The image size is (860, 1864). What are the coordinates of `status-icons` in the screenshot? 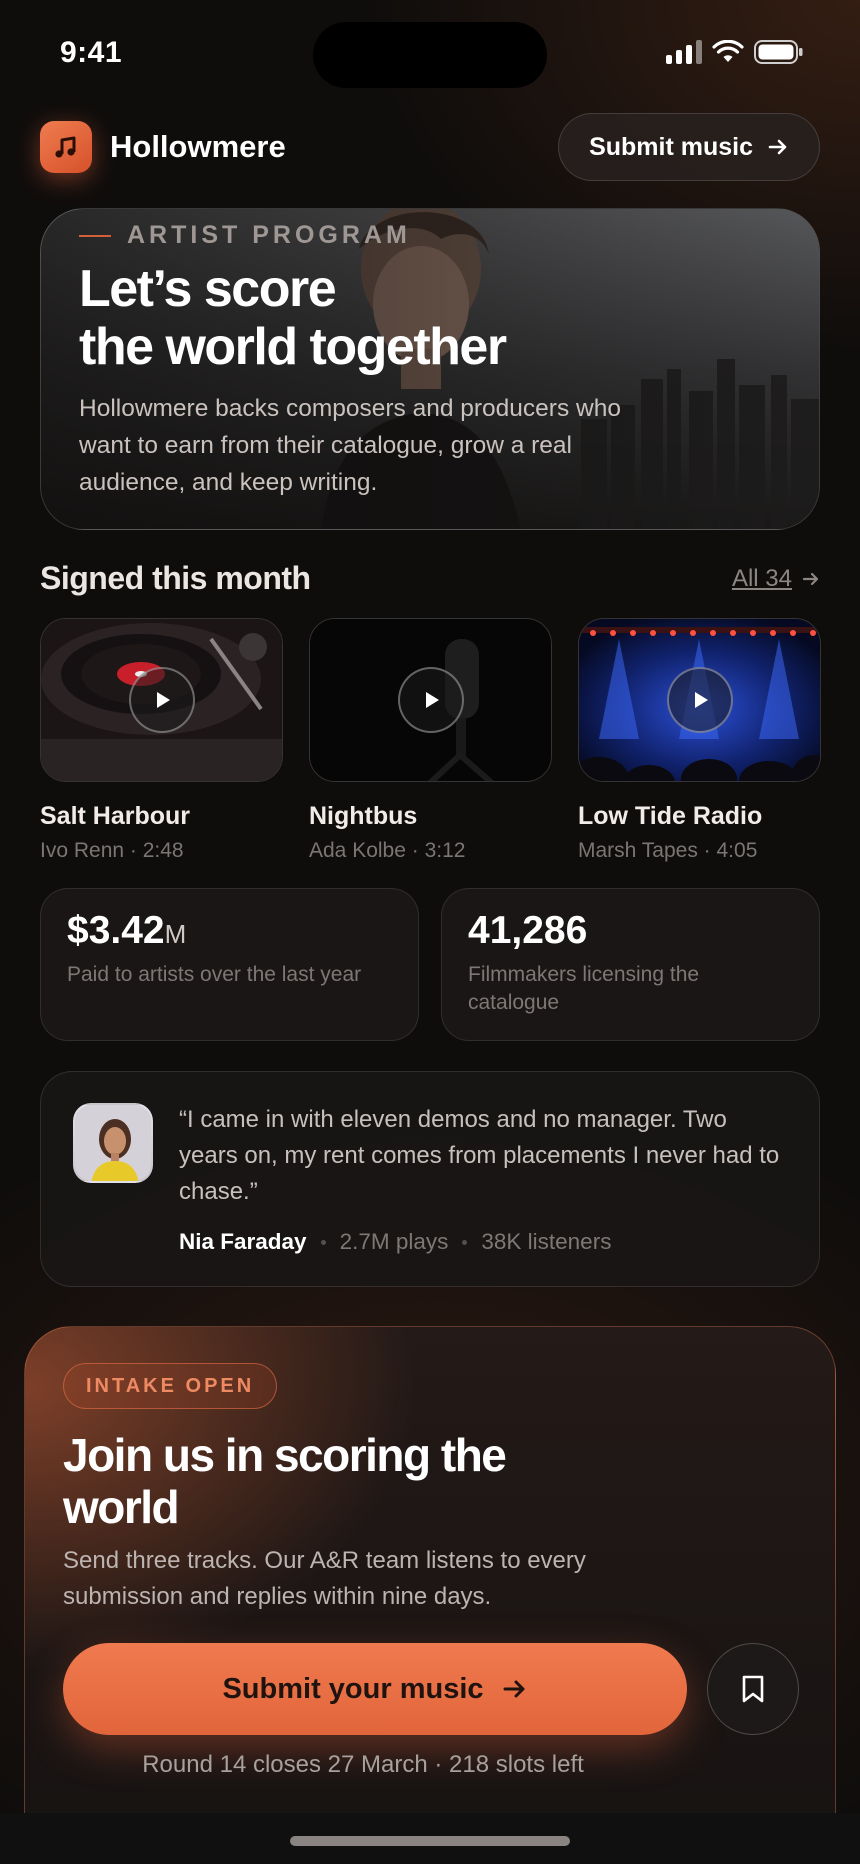 It's located at (735, 52).